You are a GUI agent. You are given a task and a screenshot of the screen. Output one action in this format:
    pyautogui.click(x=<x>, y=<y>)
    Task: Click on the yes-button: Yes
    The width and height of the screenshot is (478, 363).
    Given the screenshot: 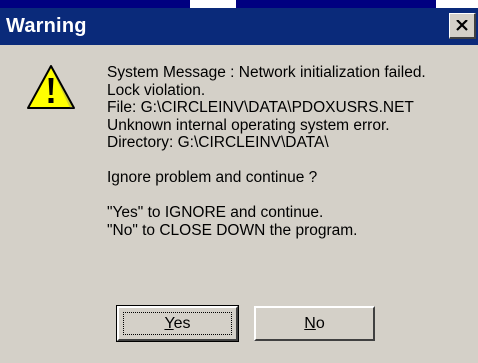 What is the action you would take?
    pyautogui.click(x=177, y=323)
    